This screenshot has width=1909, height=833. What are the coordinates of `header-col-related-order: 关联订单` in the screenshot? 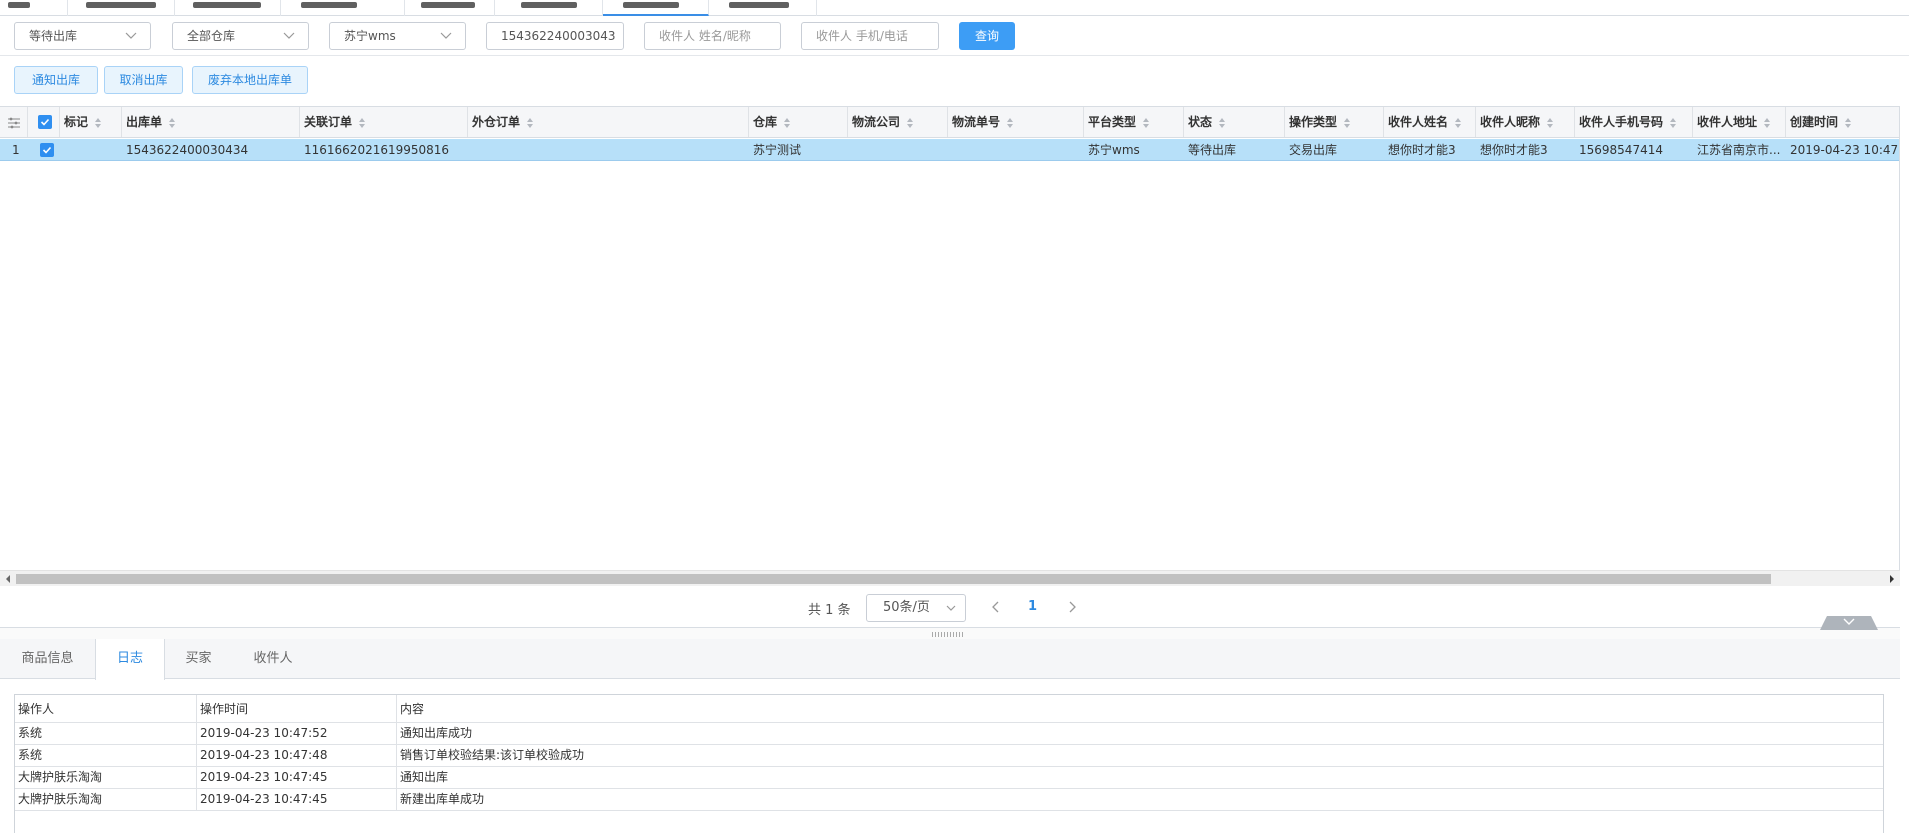 It's located at (384, 122).